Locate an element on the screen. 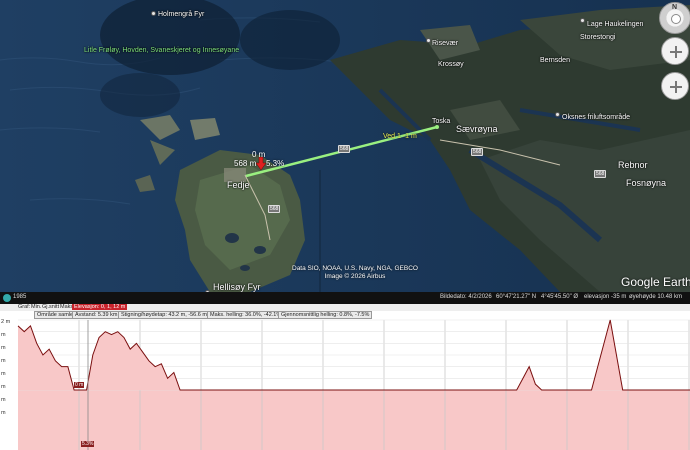  place-label: Holmengrå Fyr is located at coordinates (181, 14).